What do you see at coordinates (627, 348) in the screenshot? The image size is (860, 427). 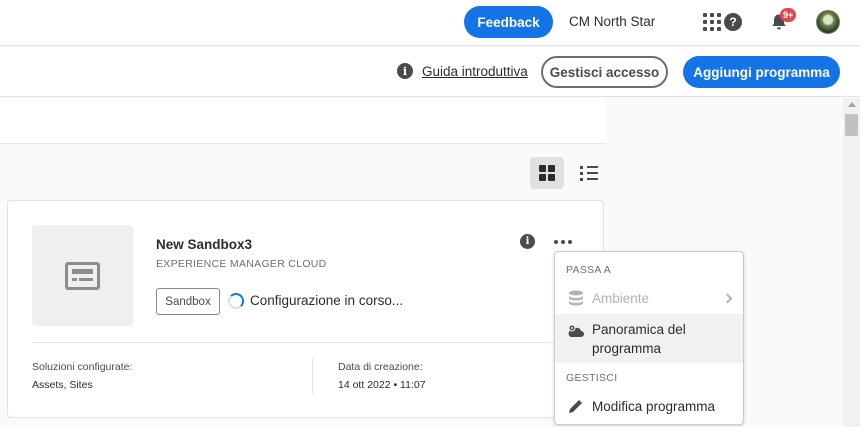 I see `menu-item-label-continued: programma` at bounding box center [627, 348].